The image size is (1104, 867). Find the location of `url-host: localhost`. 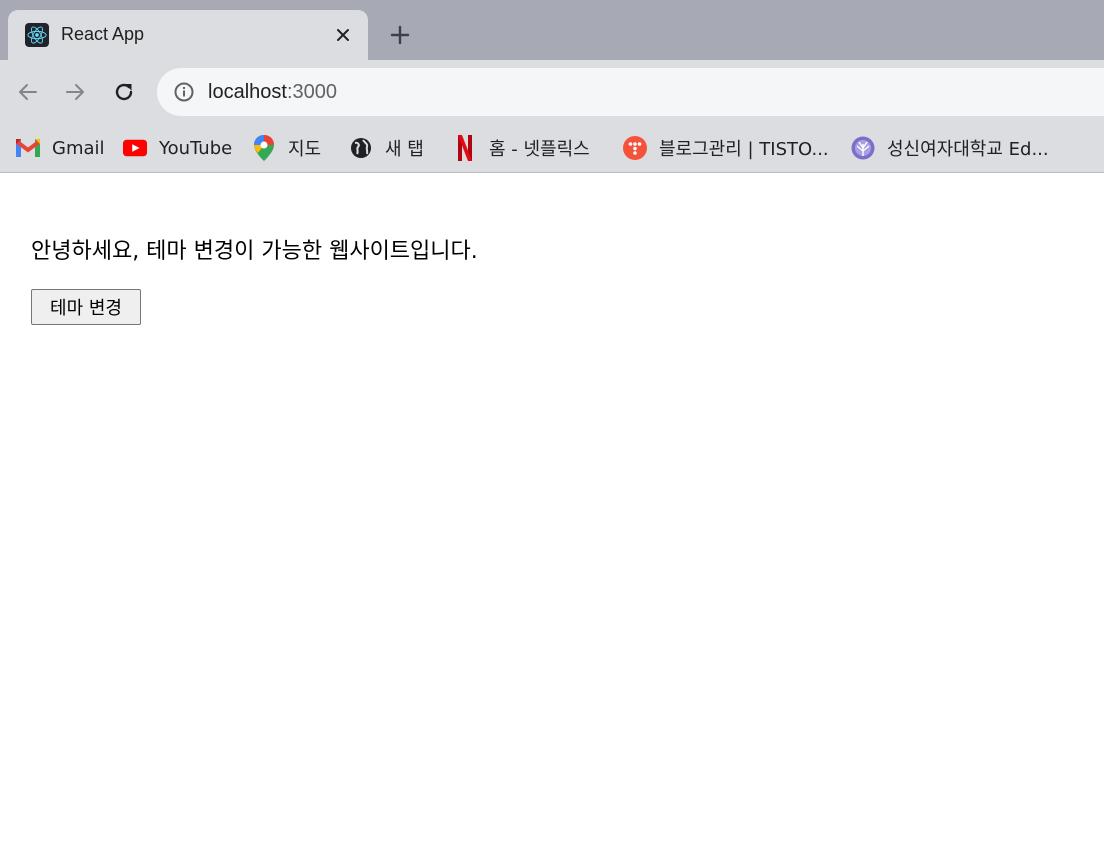

url-host: localhost is located at coordinates (247, 92).